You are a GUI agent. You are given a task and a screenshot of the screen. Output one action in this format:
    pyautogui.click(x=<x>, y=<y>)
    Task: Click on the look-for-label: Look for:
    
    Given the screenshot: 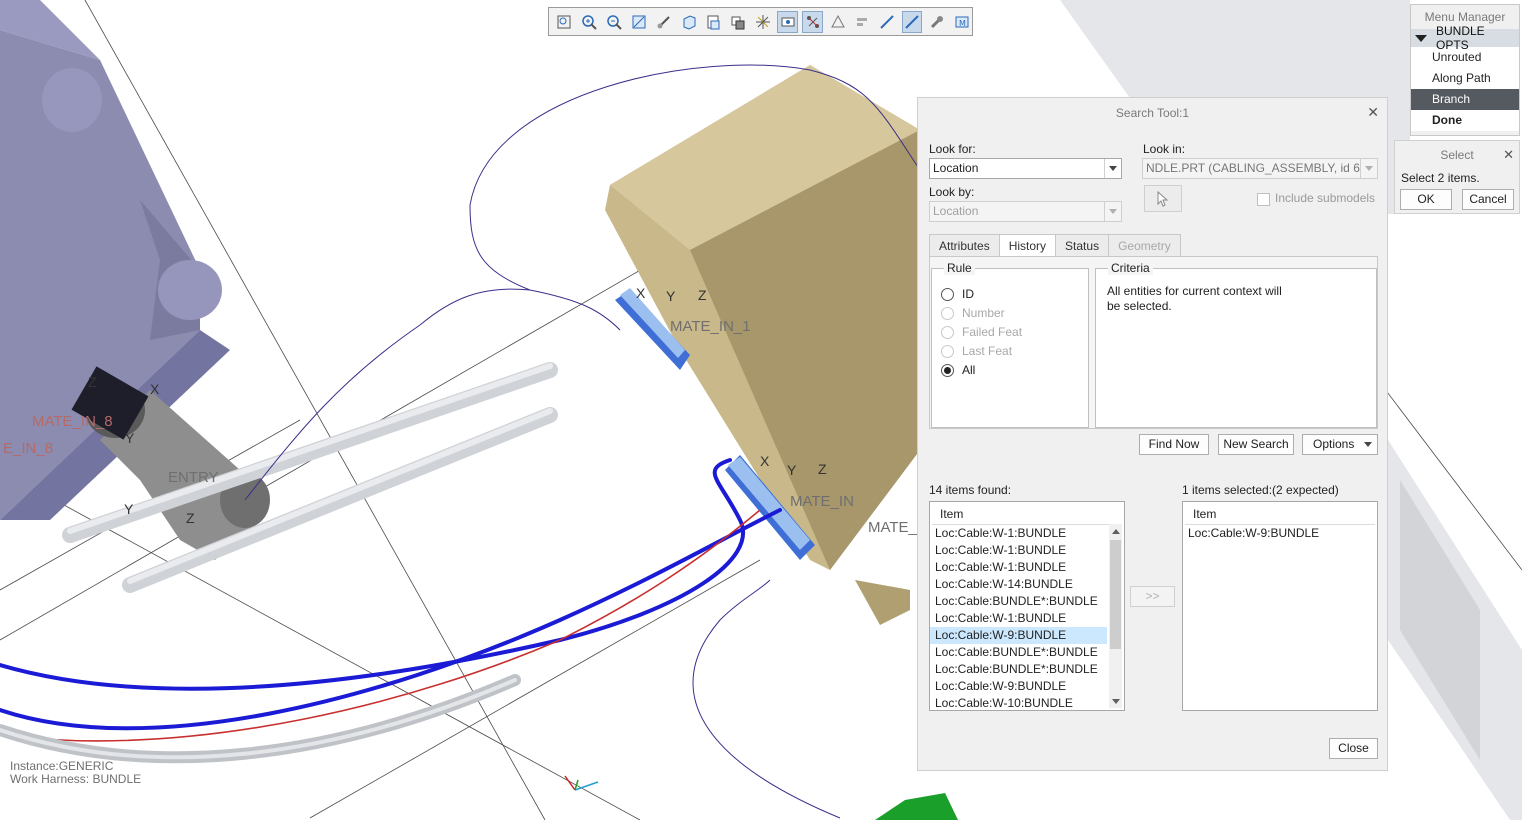 What is the action you would take?
    pyautogui.click(x=952, y=149)
    